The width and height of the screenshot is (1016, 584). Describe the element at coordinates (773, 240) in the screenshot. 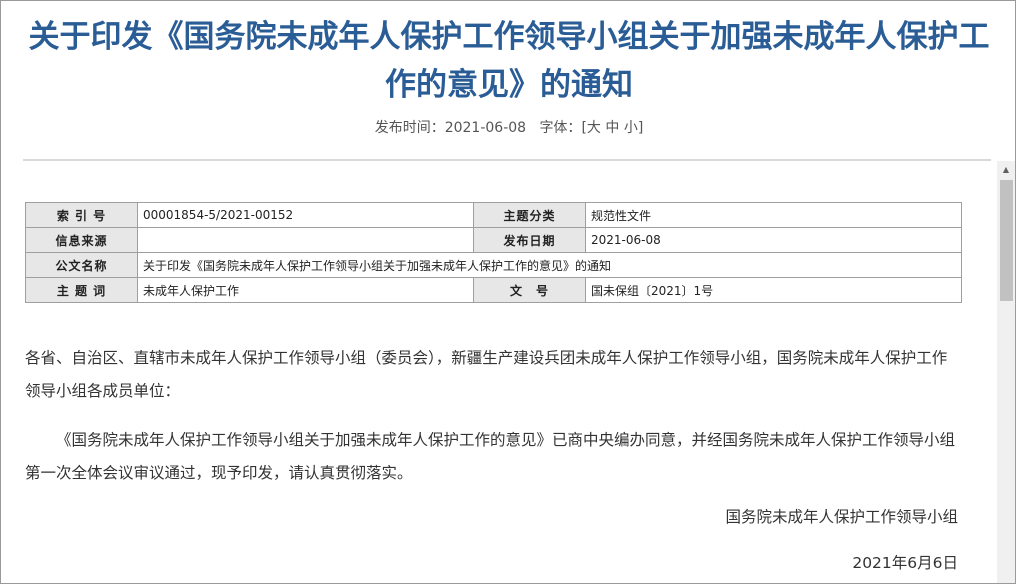

I see `date-value: 2021-06-08` at that location.